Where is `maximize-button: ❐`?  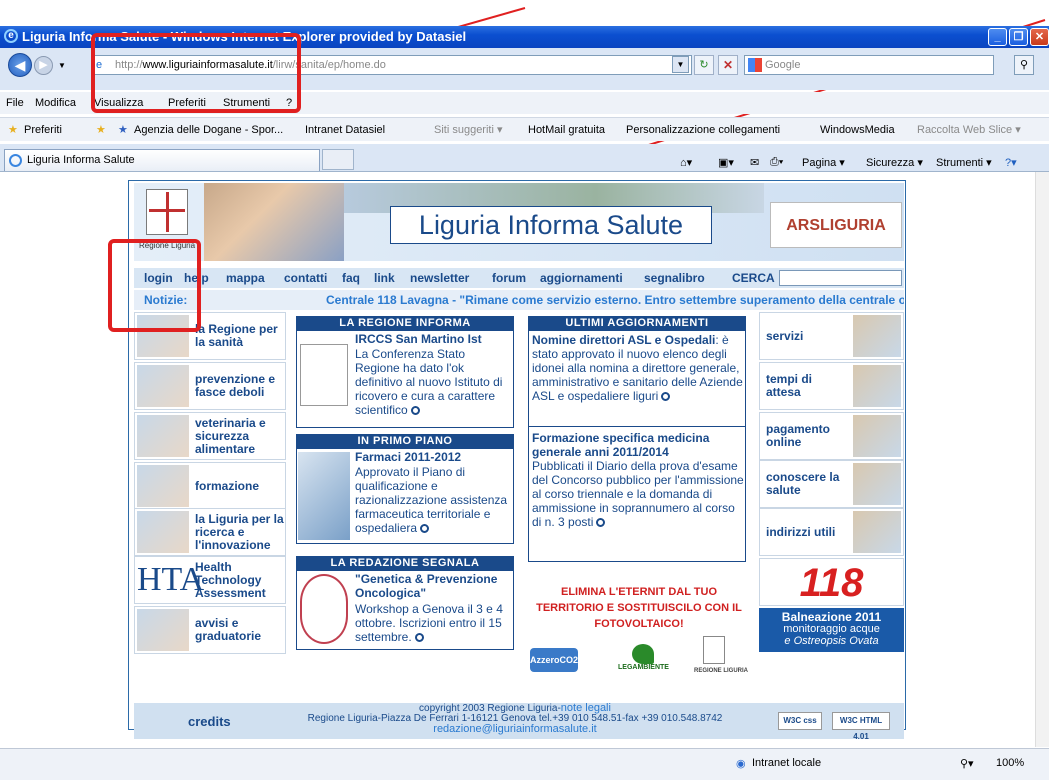 maximize-button: ❐ is located at coordinates (1018, 37).